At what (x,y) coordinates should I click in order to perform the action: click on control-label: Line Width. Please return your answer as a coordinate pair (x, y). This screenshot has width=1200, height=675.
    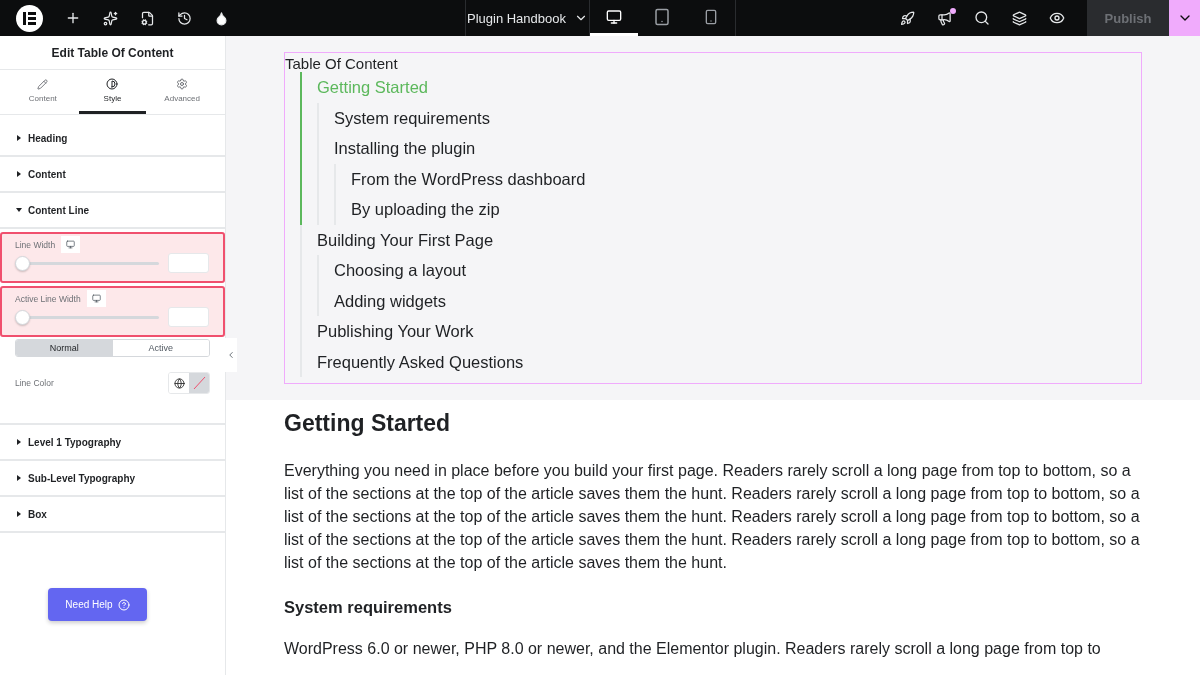
    Looking at the image, I should click on (35, 244).